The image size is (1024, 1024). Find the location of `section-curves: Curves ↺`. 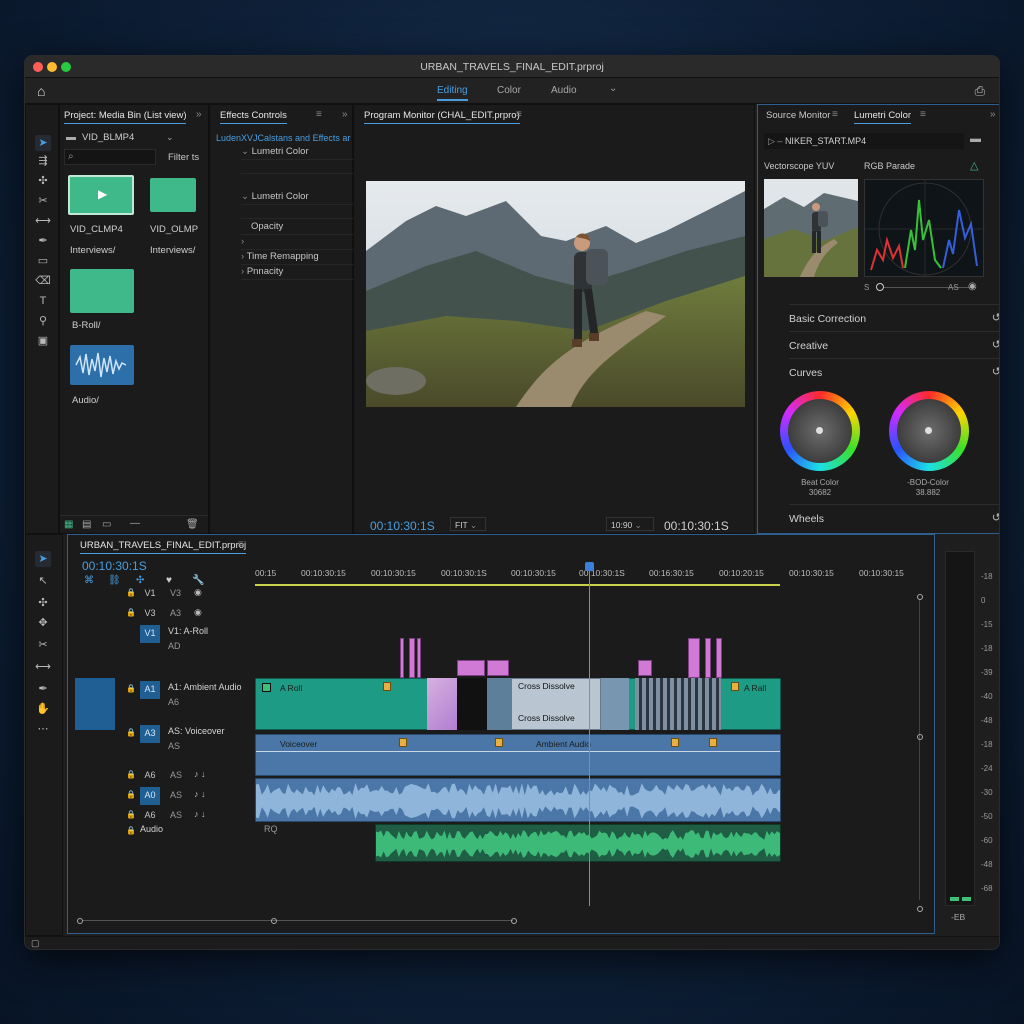

section-curves: Curves ↺ is located at coordinates (894, 371).